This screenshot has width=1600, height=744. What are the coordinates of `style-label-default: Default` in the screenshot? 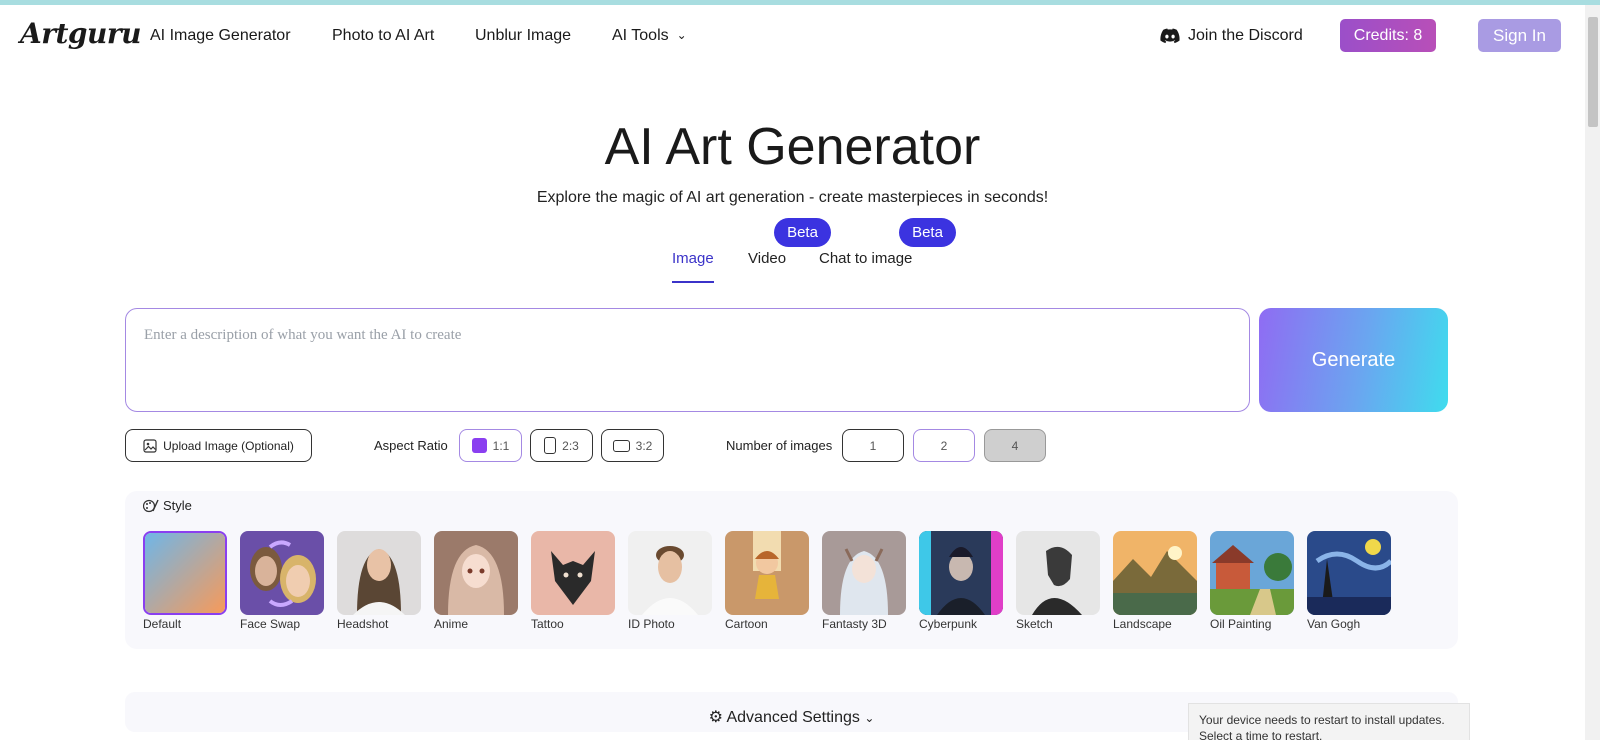 It's located at (162, 624).